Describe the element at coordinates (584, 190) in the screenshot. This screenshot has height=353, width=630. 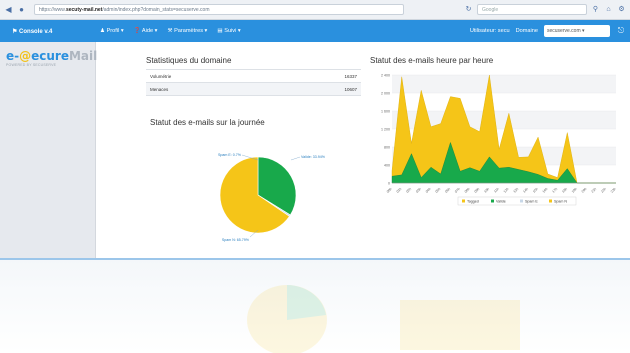
I see `x-tick-label: 20h` at that location.